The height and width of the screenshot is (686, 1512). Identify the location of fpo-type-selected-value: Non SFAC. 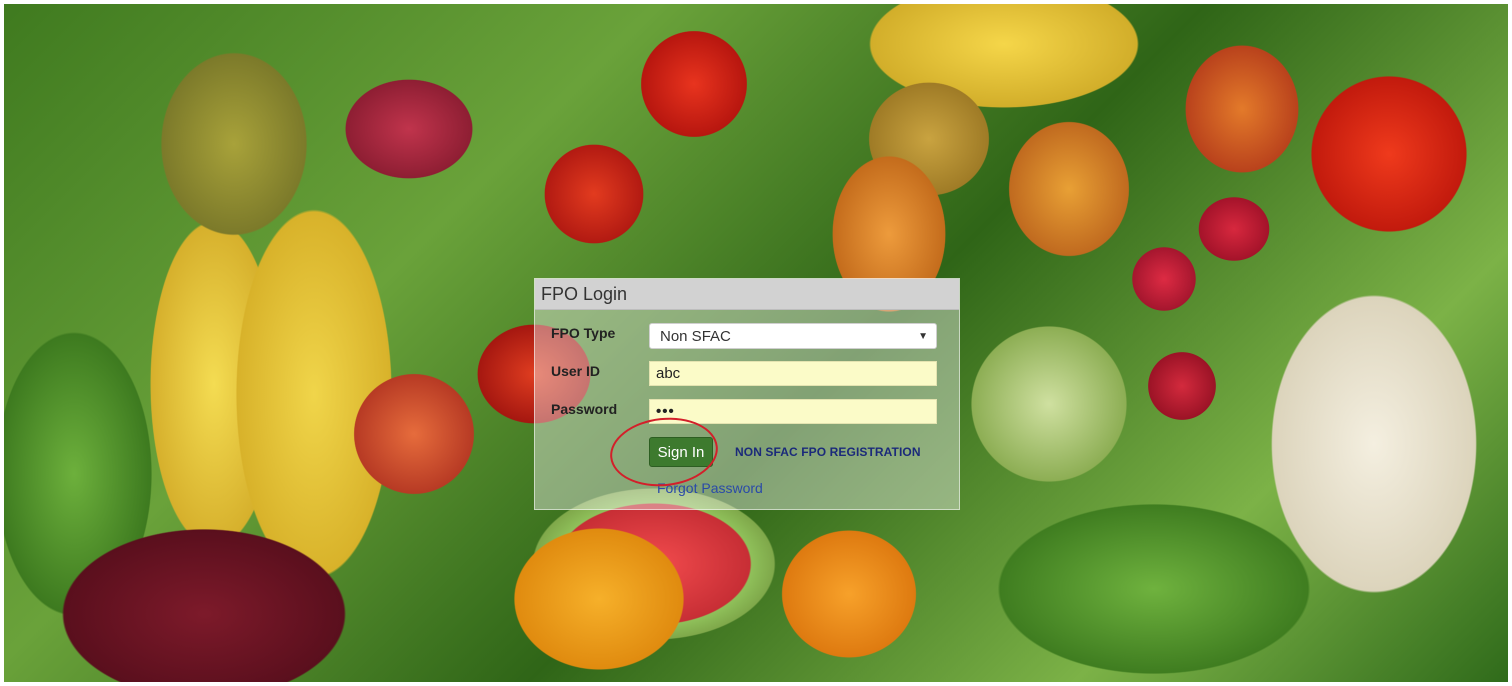
(695, 336).